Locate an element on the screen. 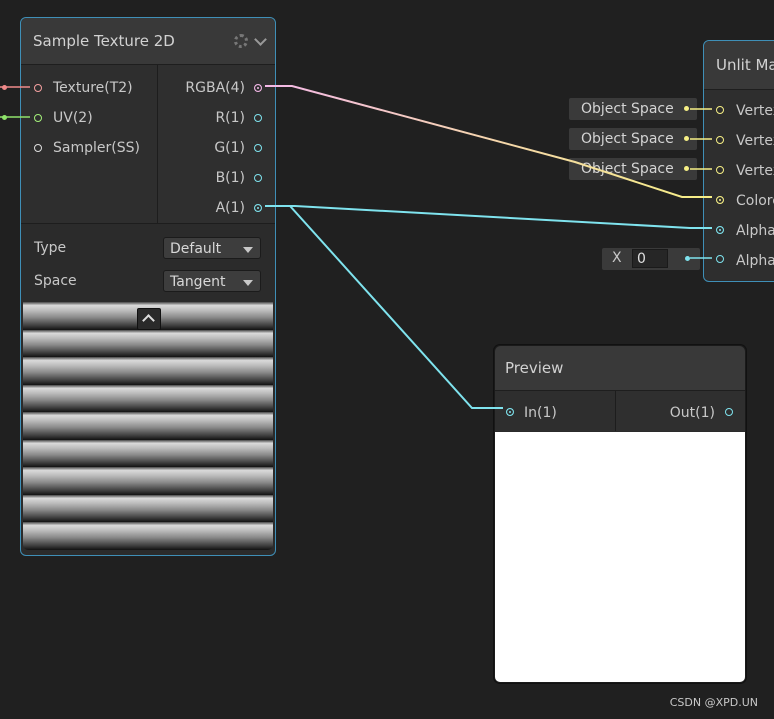 This screenshot has width=774, height=719. vertex-position-label: Vertex is located at coordinates (755, 111).